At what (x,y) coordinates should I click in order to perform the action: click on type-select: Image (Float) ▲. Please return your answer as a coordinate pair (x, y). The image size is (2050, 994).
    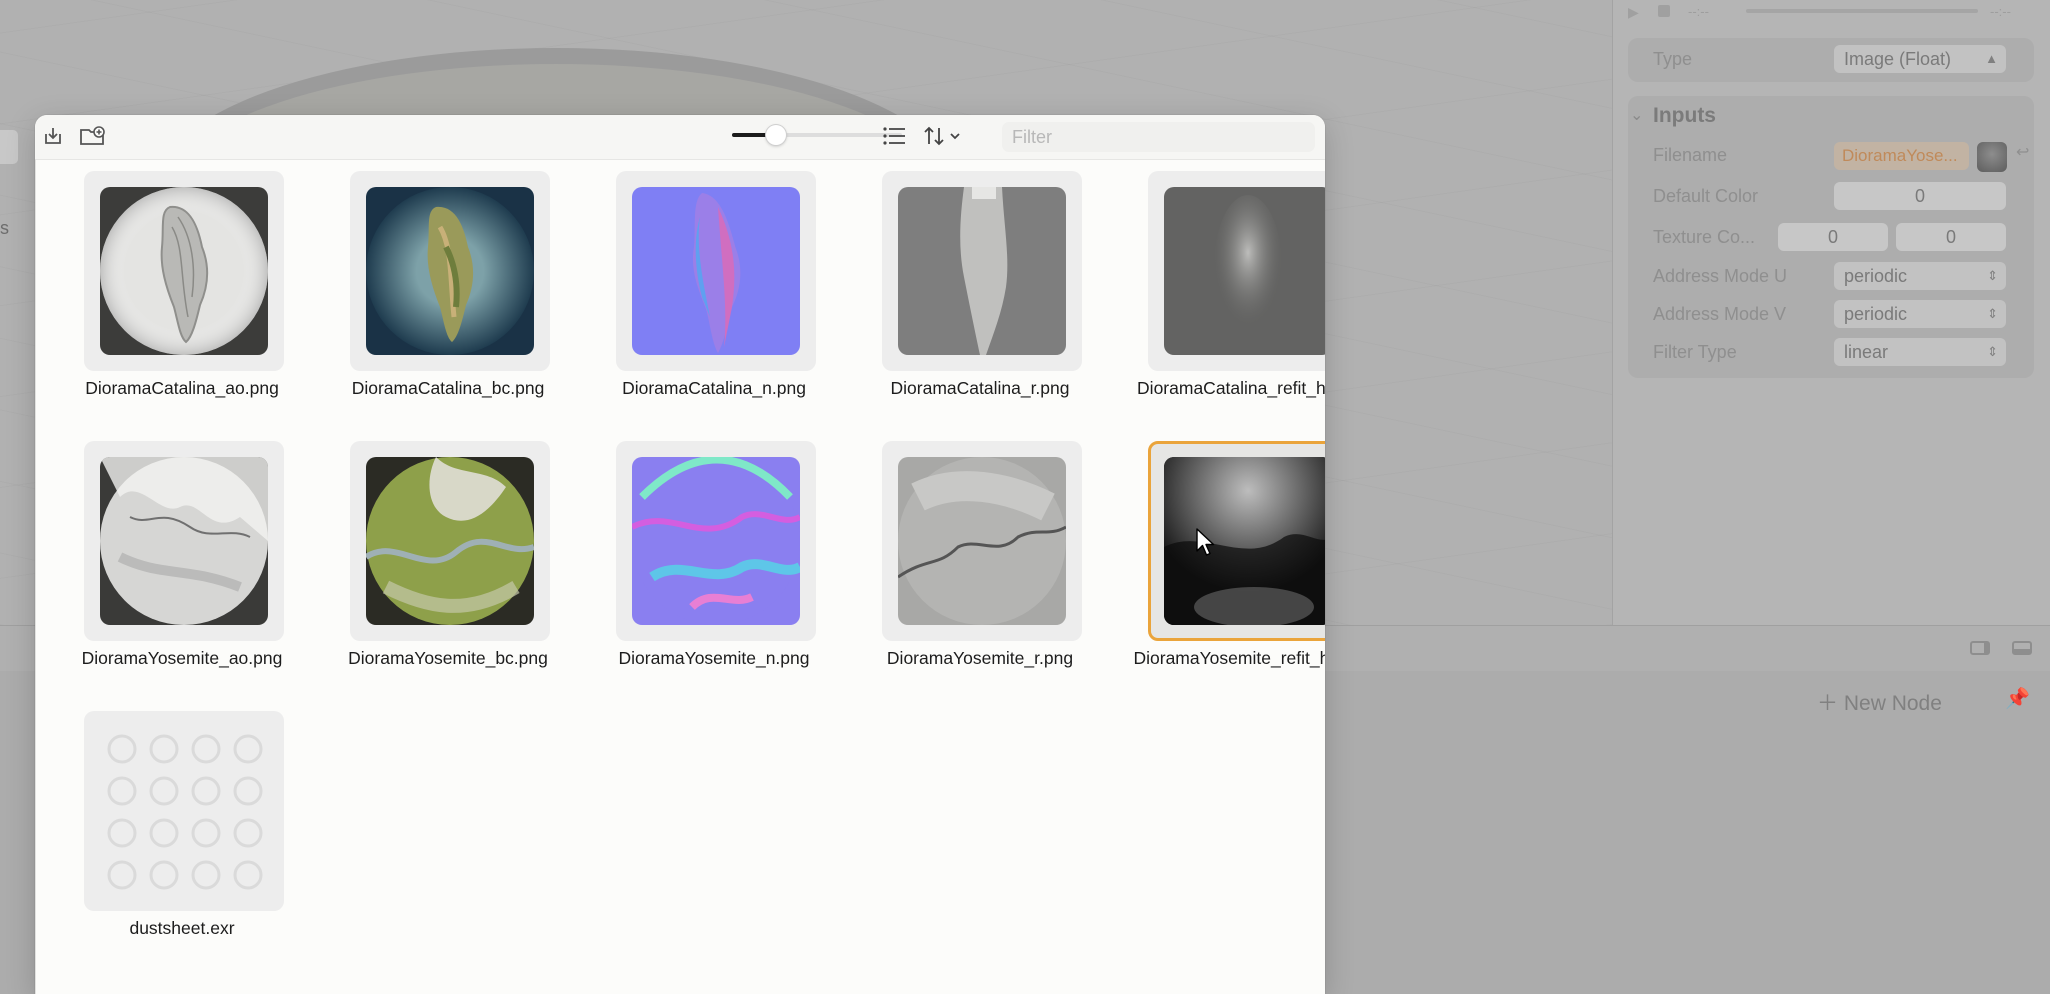
    Looking at the image, I should click on (1920, 59).